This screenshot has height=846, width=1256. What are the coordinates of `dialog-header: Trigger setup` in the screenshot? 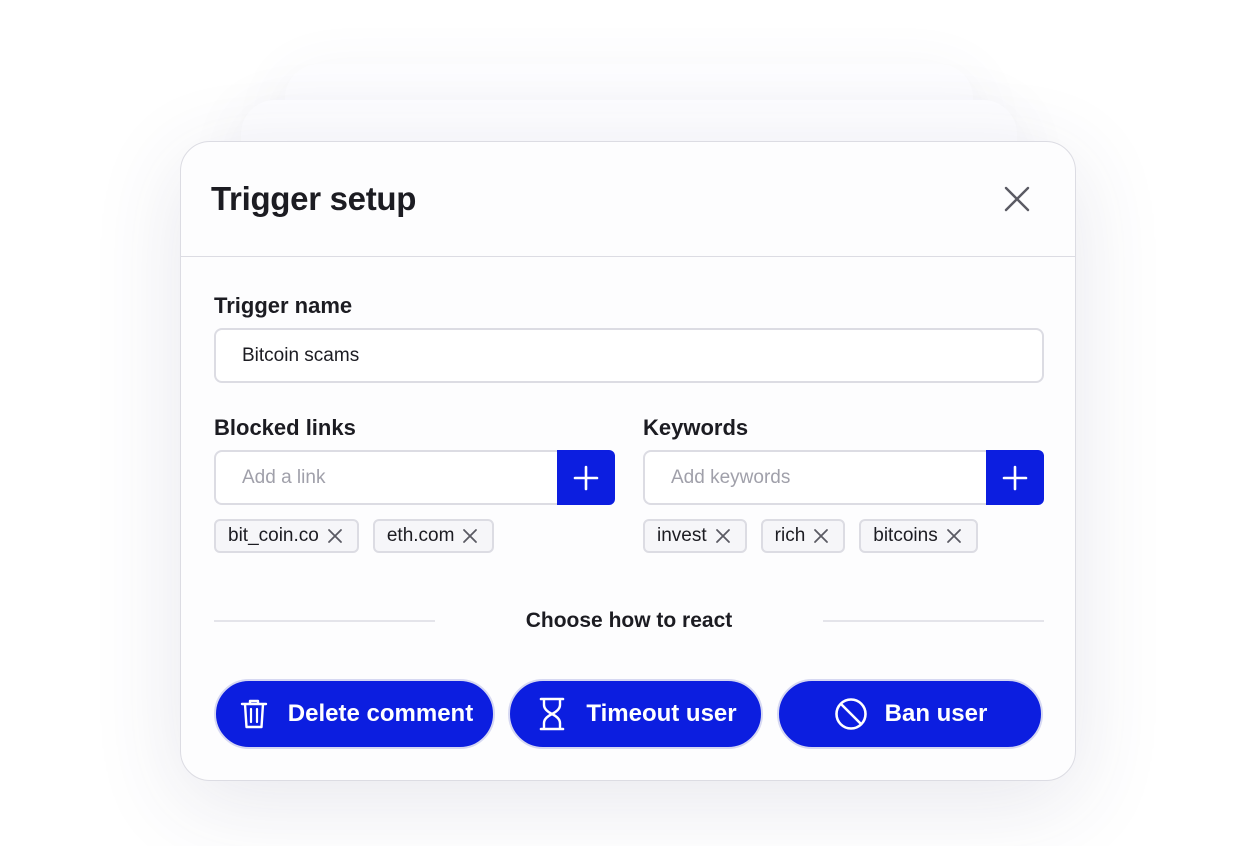 It's located at (628, 199).